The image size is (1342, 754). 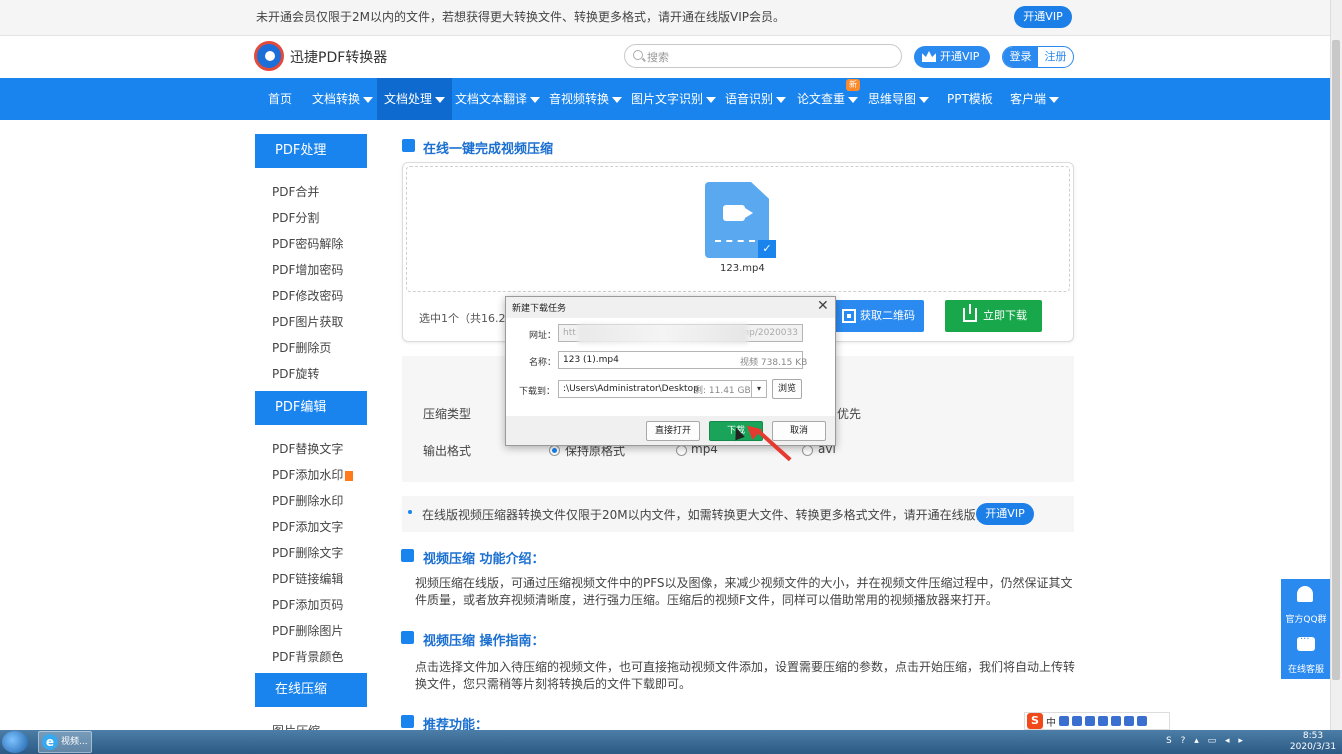 What do you see at coordinates (342, 99) in the screenshot?
I see `nav-doc-convert: 文档转换` at bounding box center [342, 99].